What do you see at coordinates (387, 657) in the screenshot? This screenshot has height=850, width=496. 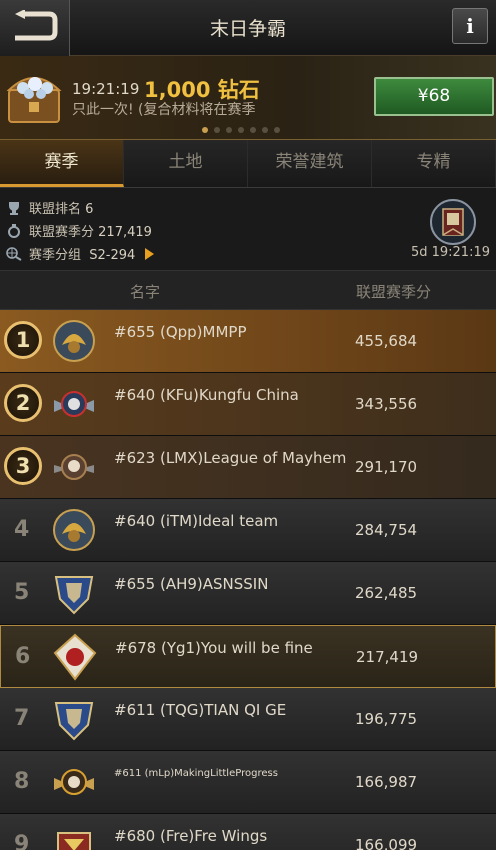 I see `alliance-score: 217,419` at bounding box center [387, 657].